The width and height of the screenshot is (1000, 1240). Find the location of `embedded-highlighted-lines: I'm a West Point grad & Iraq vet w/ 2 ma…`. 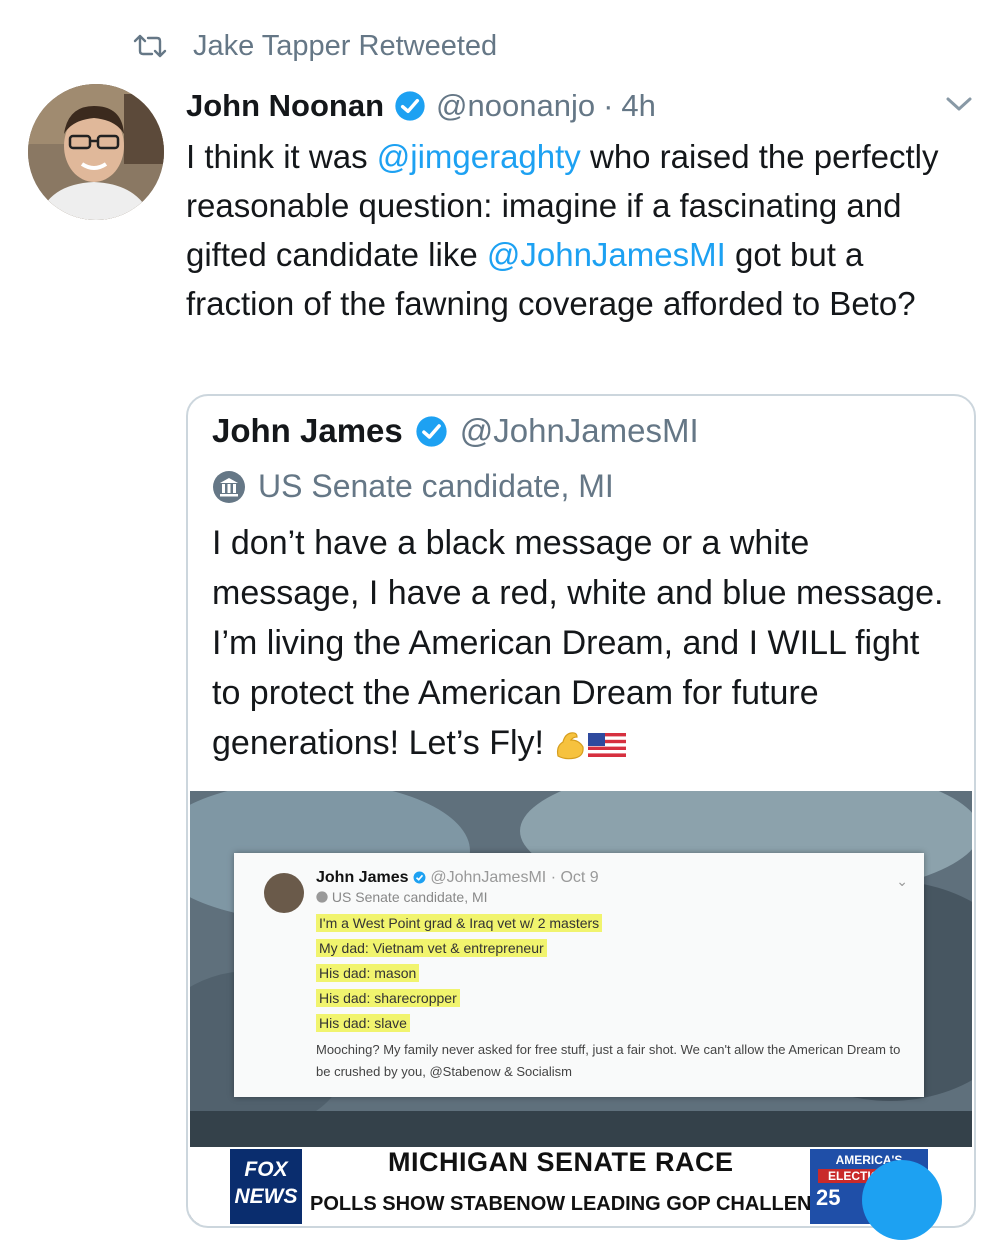

embedded-highlighted-lines: I'm a West Point grad & Iraq vet w/ 2 ma… is located at coordinates (611, 973).